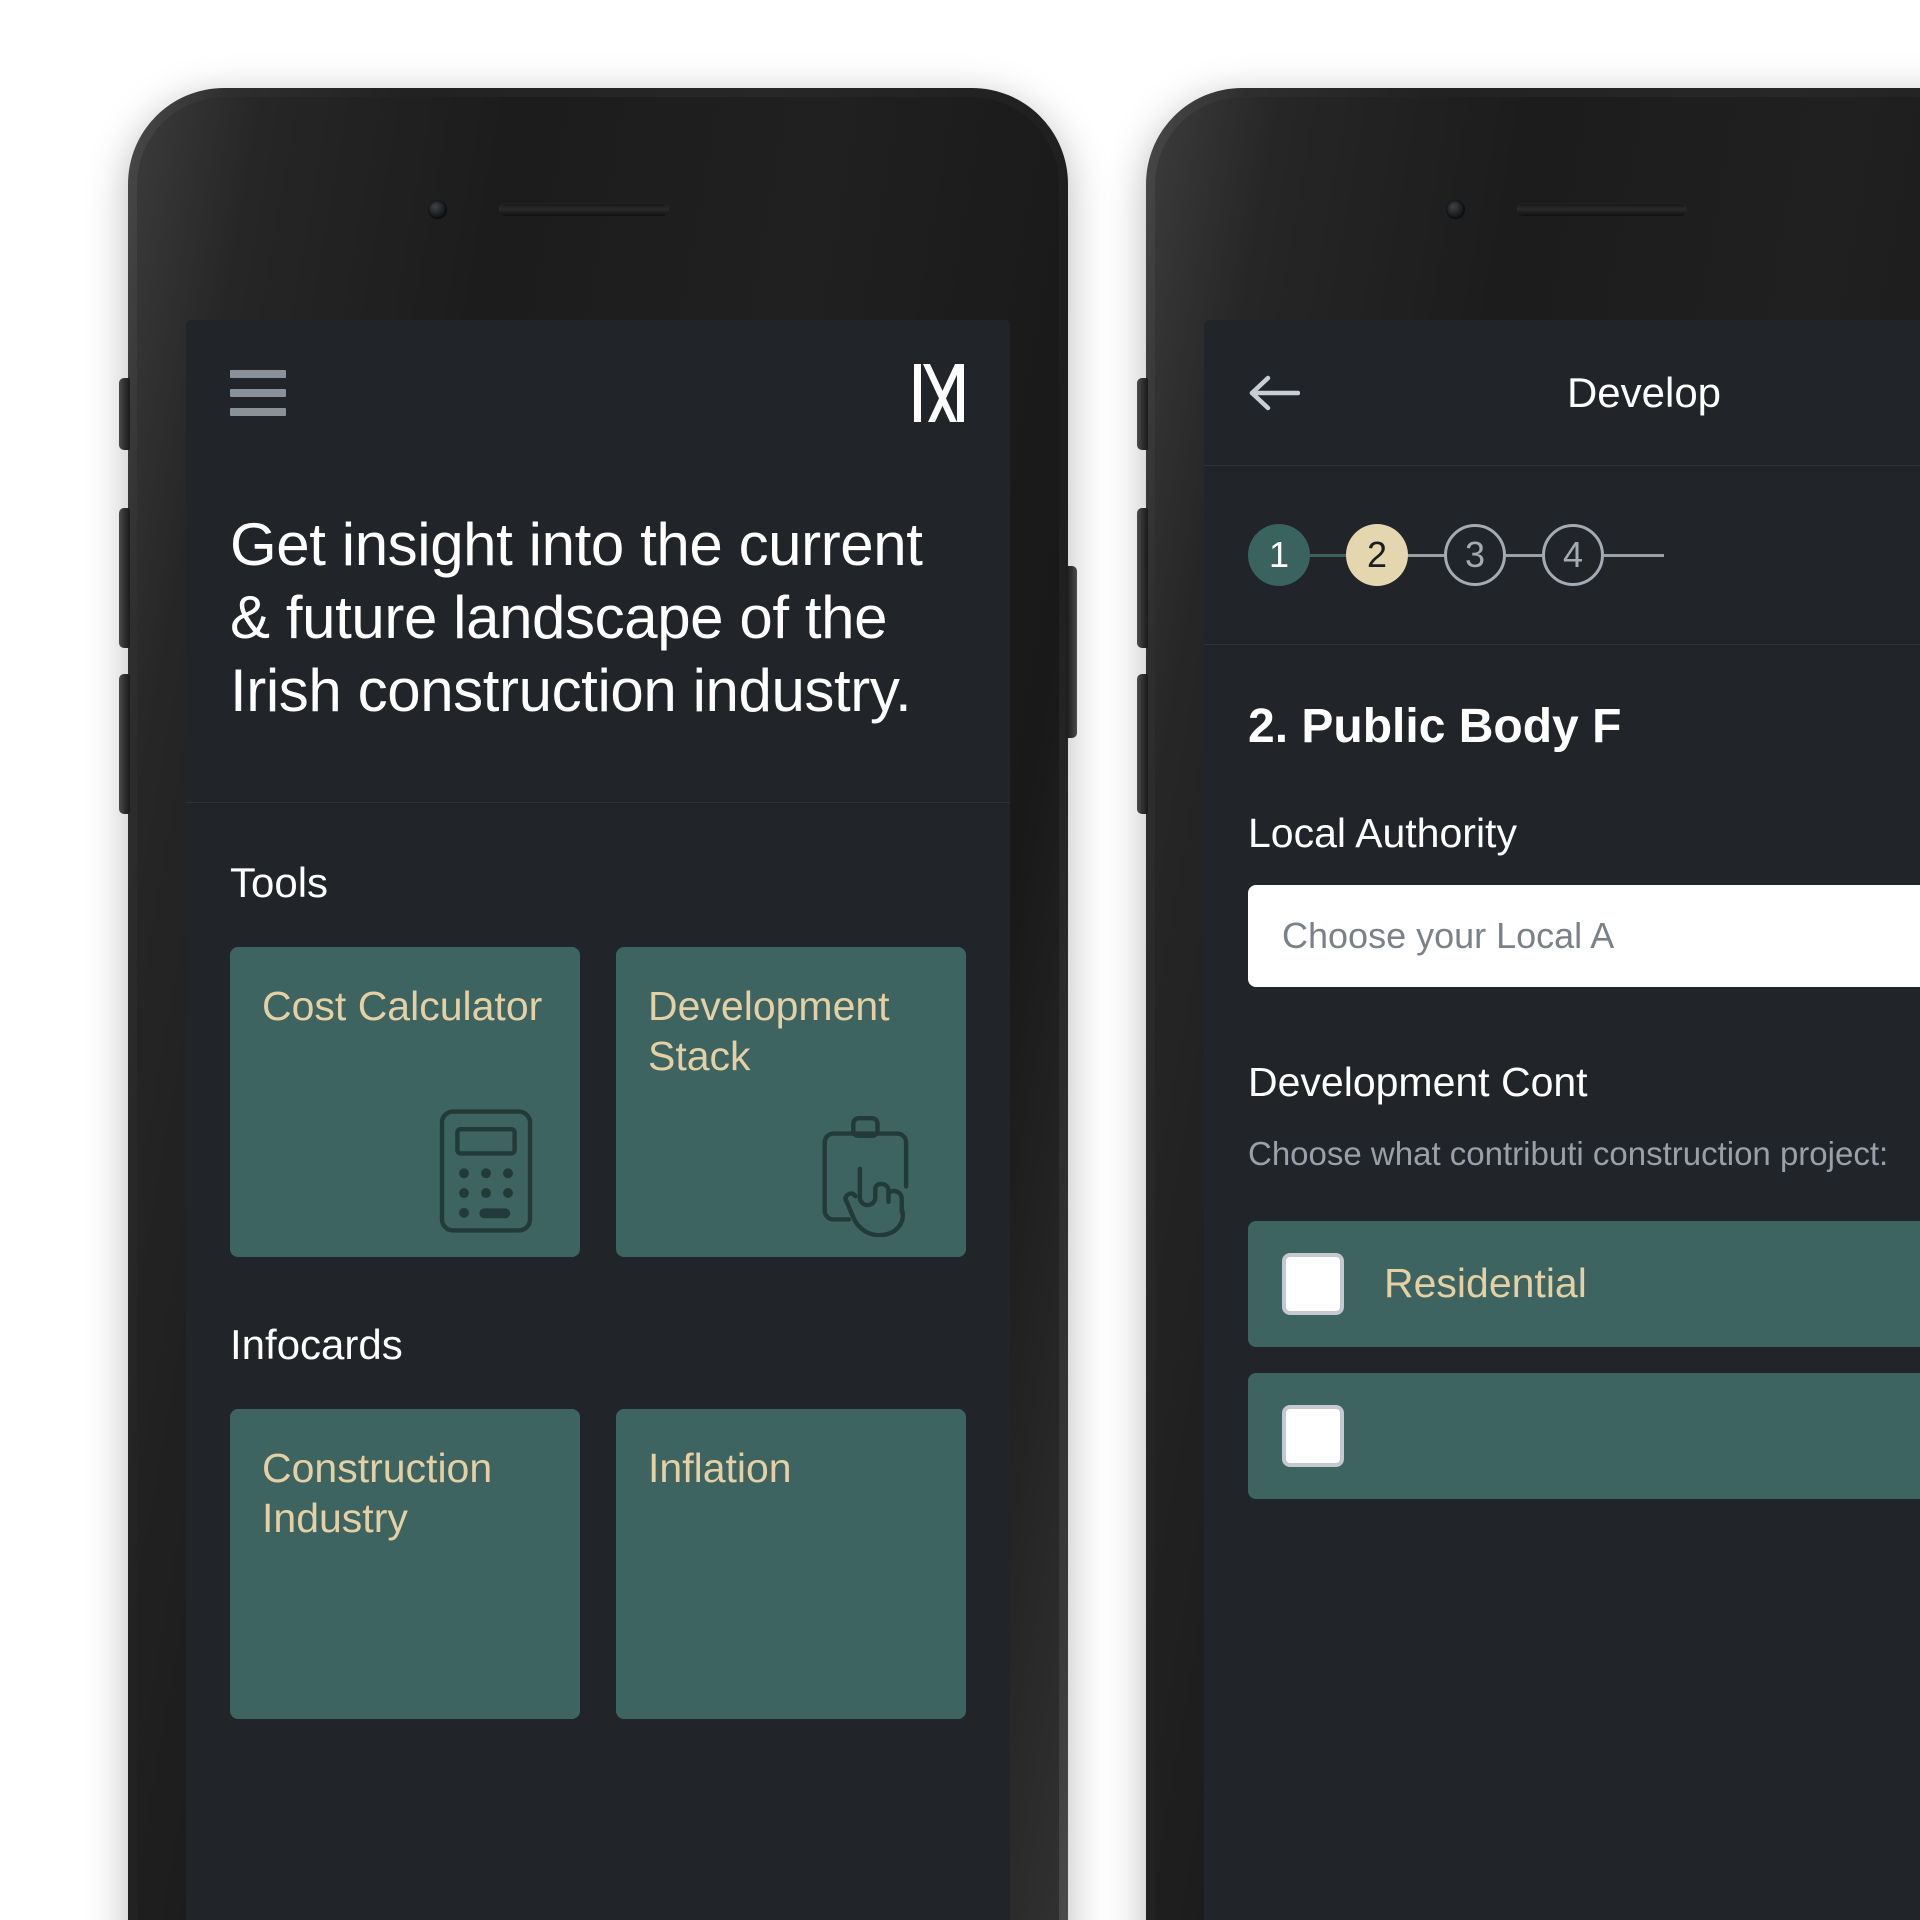  I want to click on tools-section-title: Tools, so click(279, 882).